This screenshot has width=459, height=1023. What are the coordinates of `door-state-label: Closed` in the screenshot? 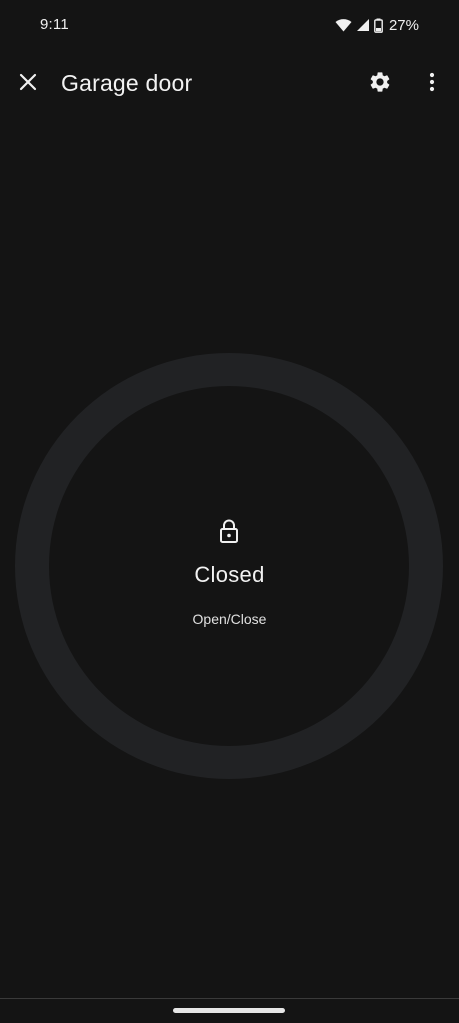 It's located at (229, 574).